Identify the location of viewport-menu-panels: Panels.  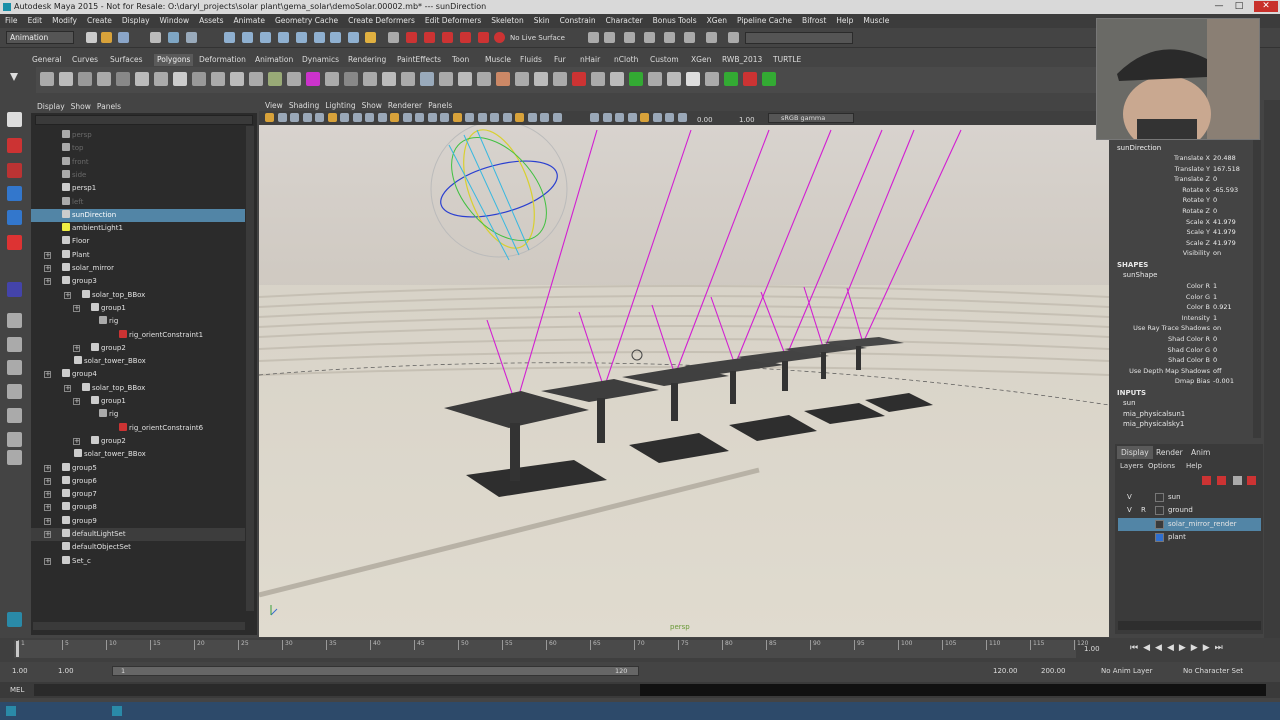
(440, 105).